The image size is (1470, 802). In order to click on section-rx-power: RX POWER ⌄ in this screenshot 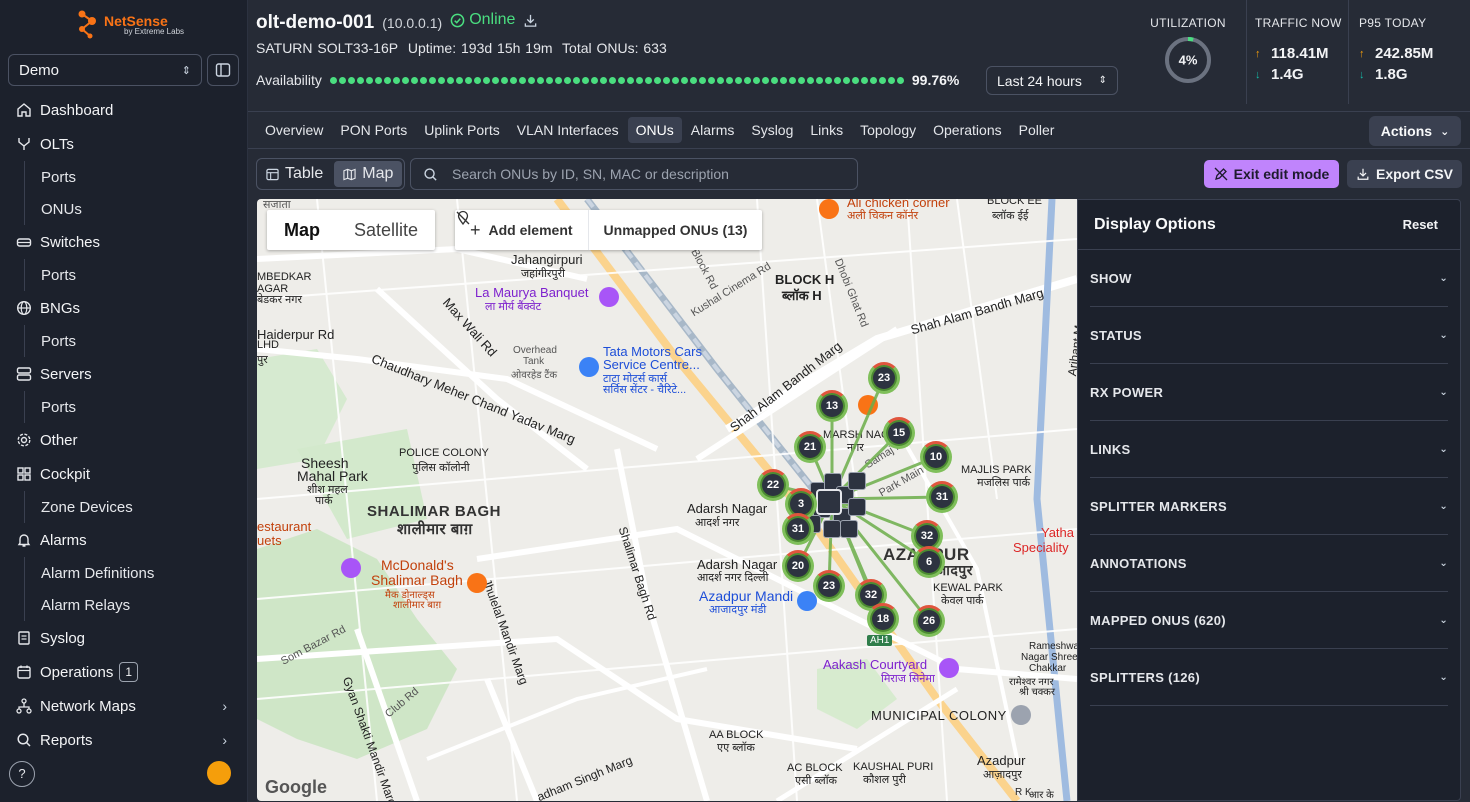, I will do `click(1269, 392)`.